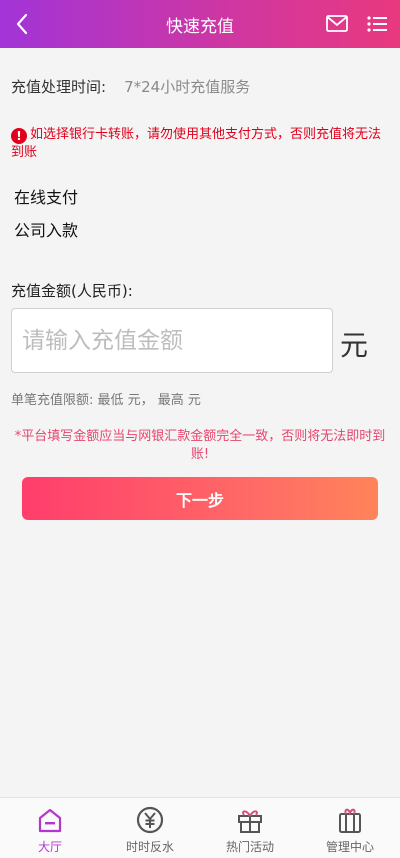  I want to click on payment-method-online: 在线支付, so click(46, 196).